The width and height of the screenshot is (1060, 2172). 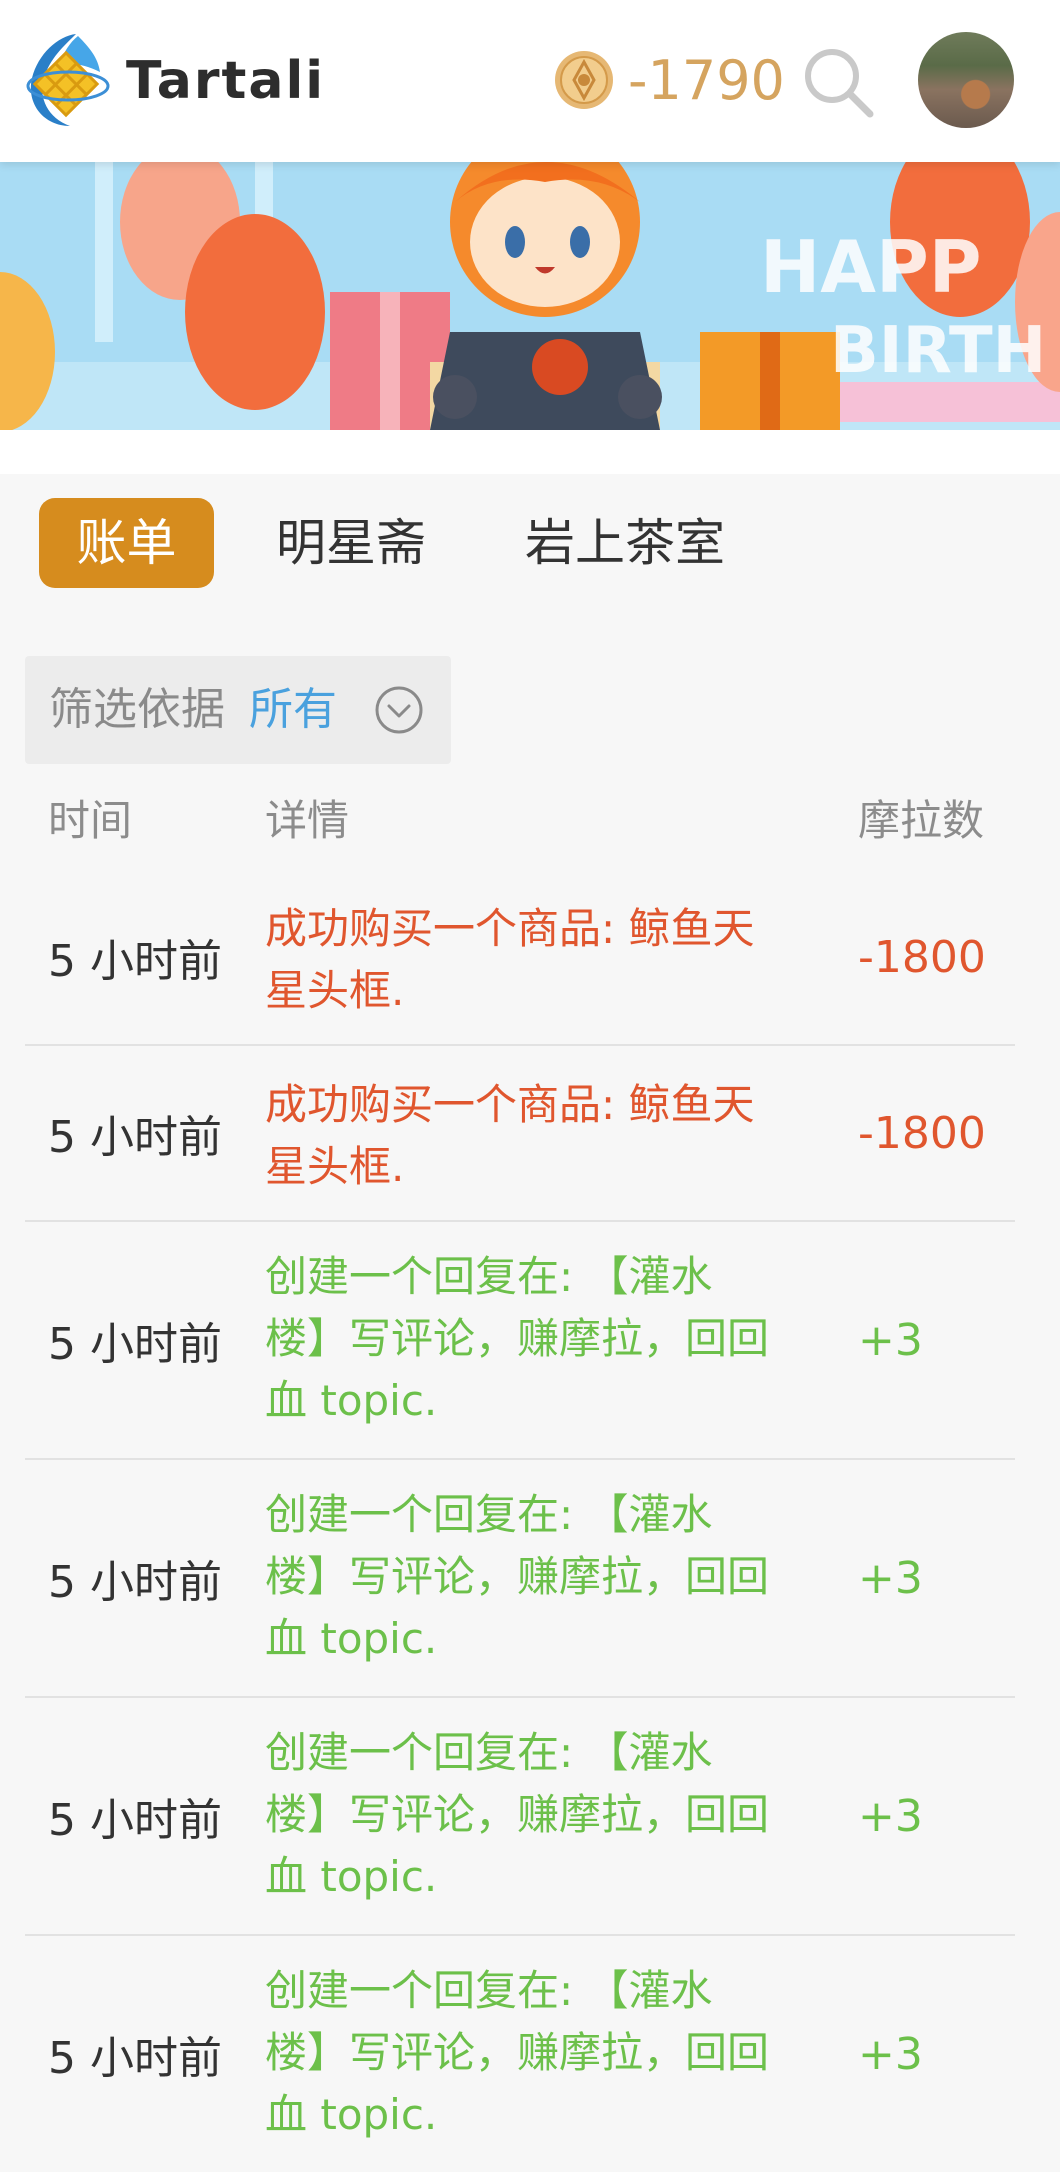 I want to click on store-tabs: 账单 明星斋 岩上茶室, so click(x=530, y=544).